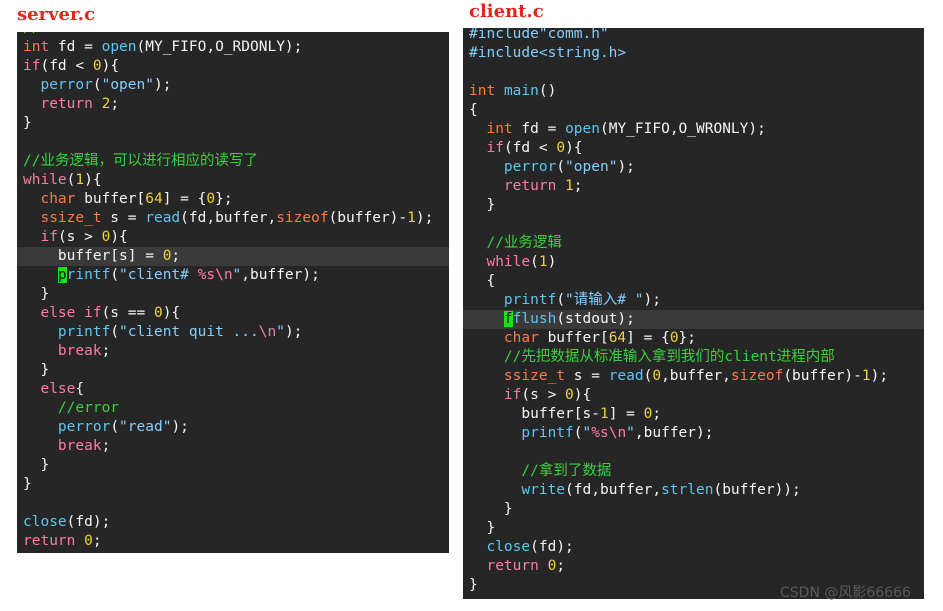 This screenshot has width=943, height=611. Describe the element at coordinates (79, 237) in the screenshot. I see `code-token: (s >` at that location.